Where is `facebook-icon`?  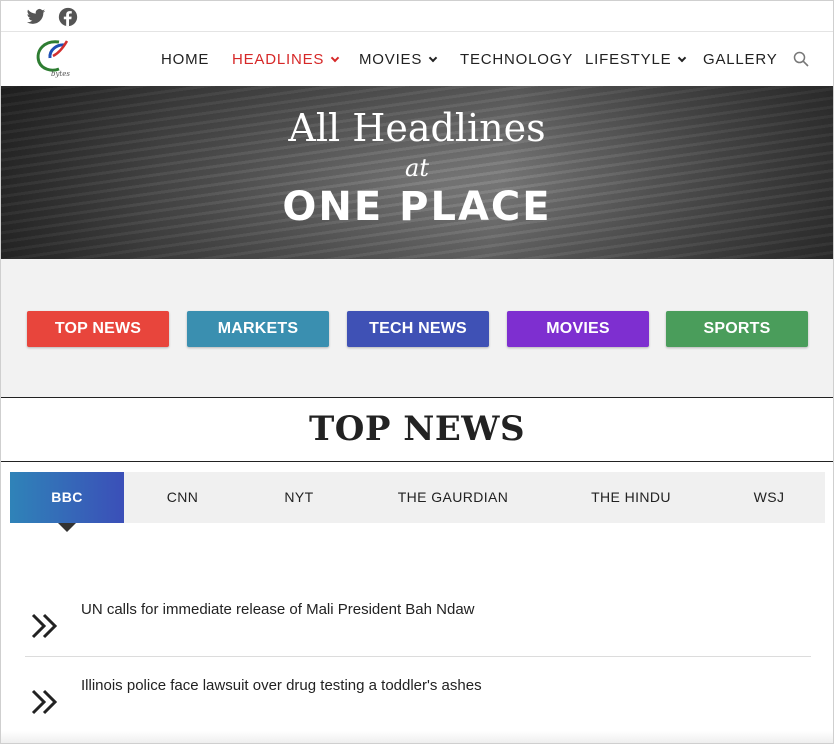 facebook-icon is located at coordinates (68, 17).